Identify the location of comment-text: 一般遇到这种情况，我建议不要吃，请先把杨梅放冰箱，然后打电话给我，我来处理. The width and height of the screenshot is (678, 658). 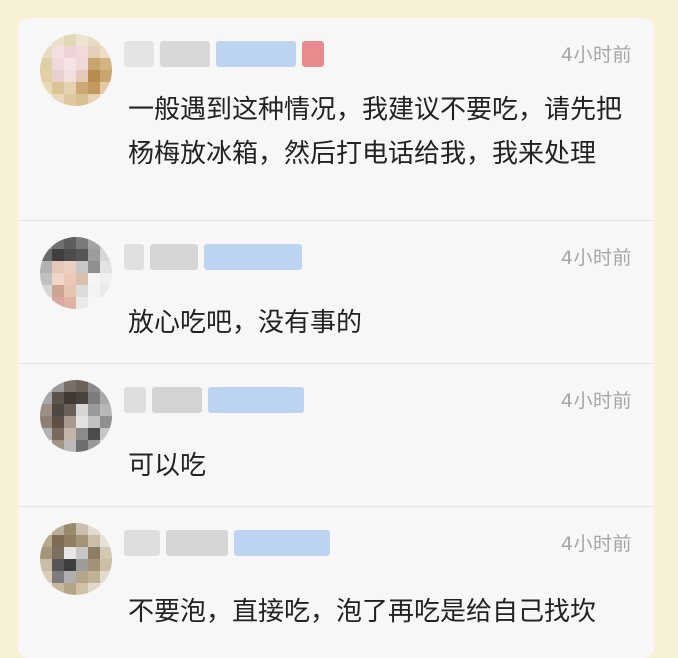
(375, 132).